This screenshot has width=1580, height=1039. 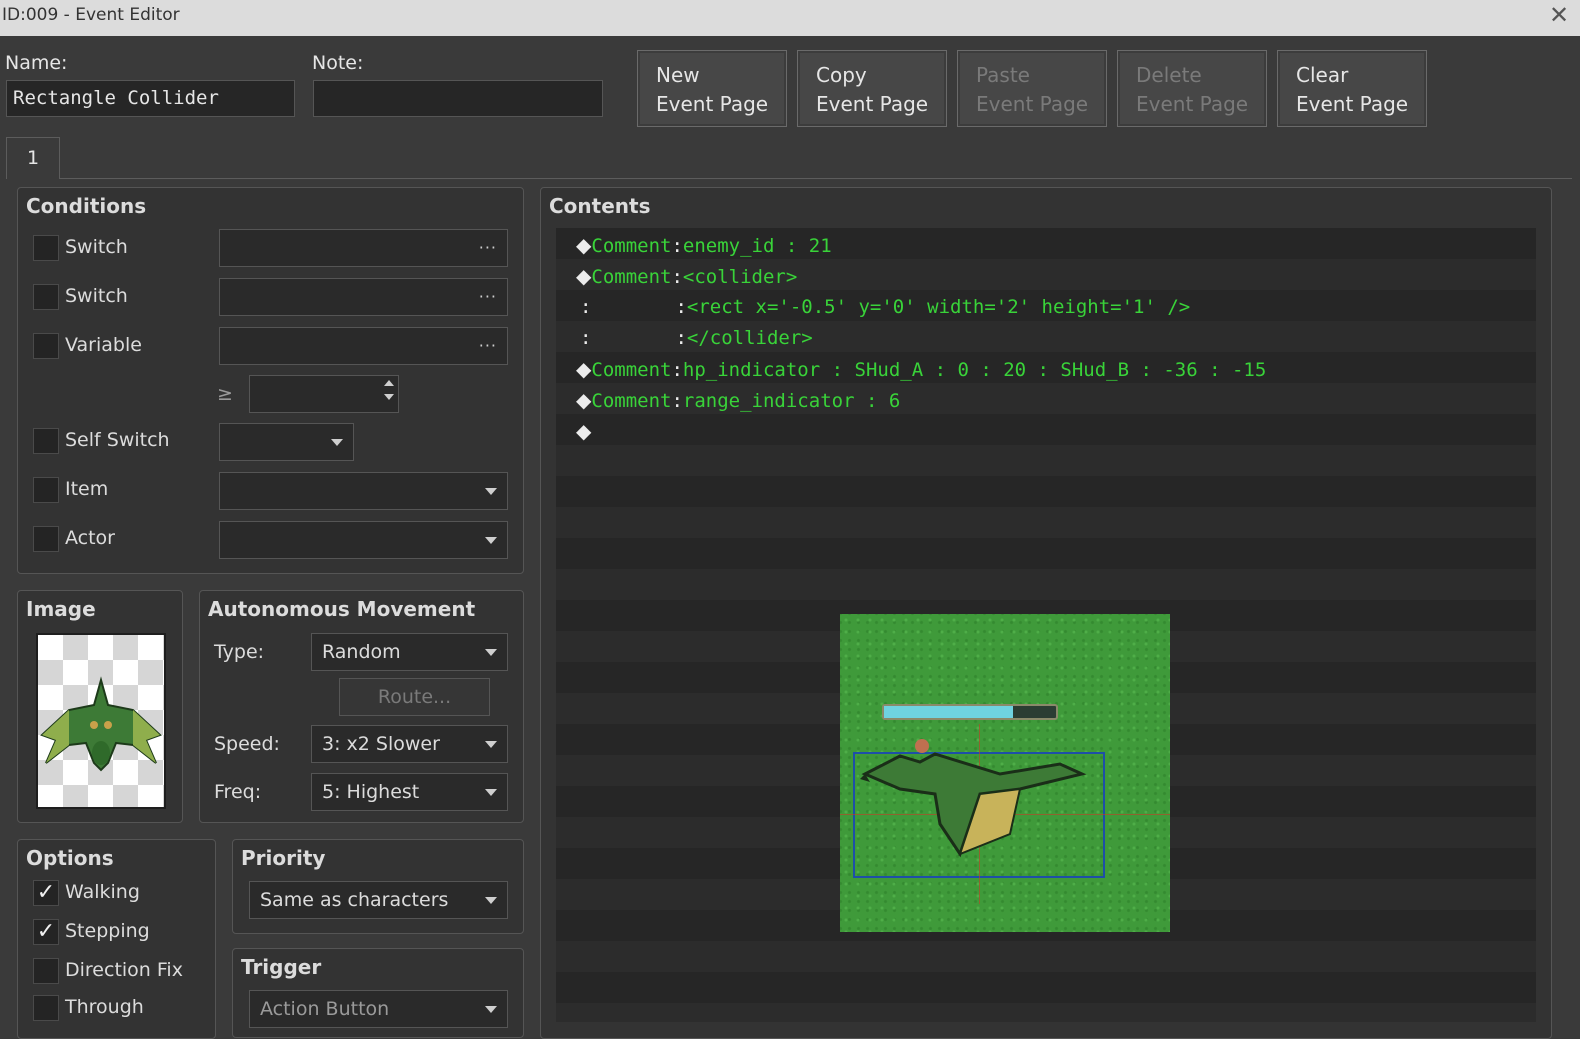 I want to click on actor-checkbox, so click(x=46, y=539).